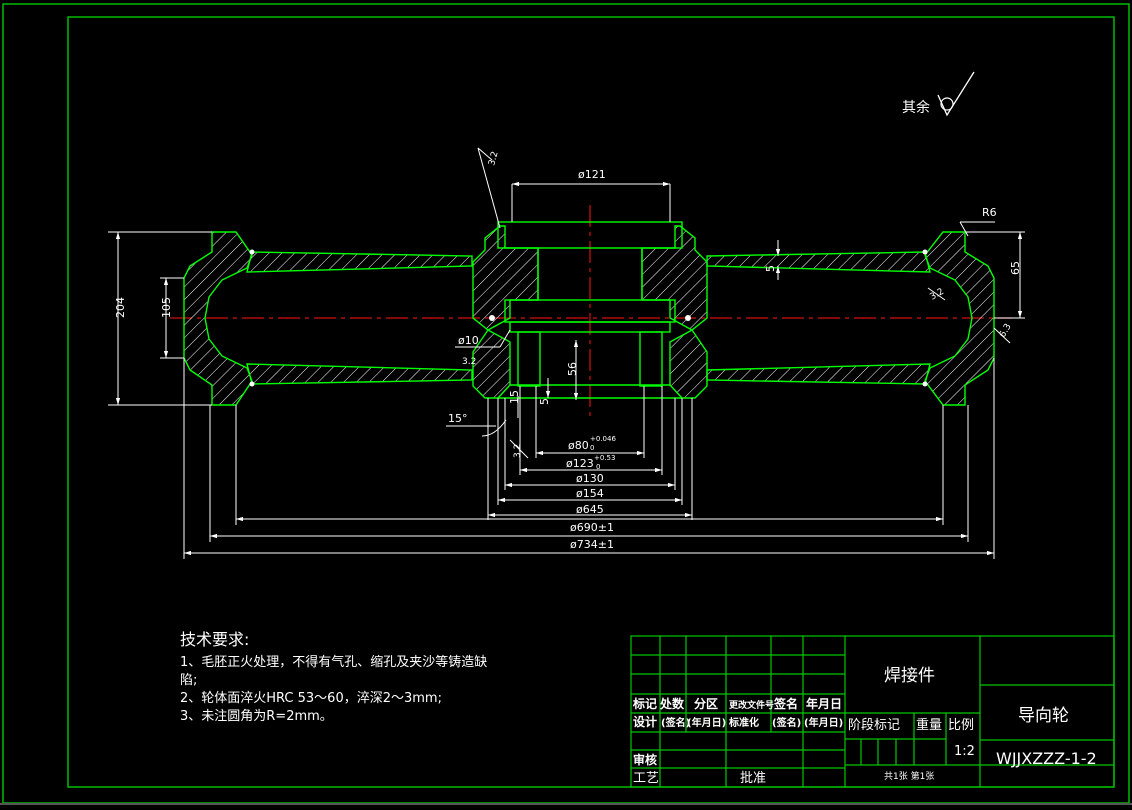 This screenshot has height=810, width=1132. What do you see at coordinates (929, 725) in the screenshot?
I see `tb-weight: 重量` at bounding box center [929, 725].